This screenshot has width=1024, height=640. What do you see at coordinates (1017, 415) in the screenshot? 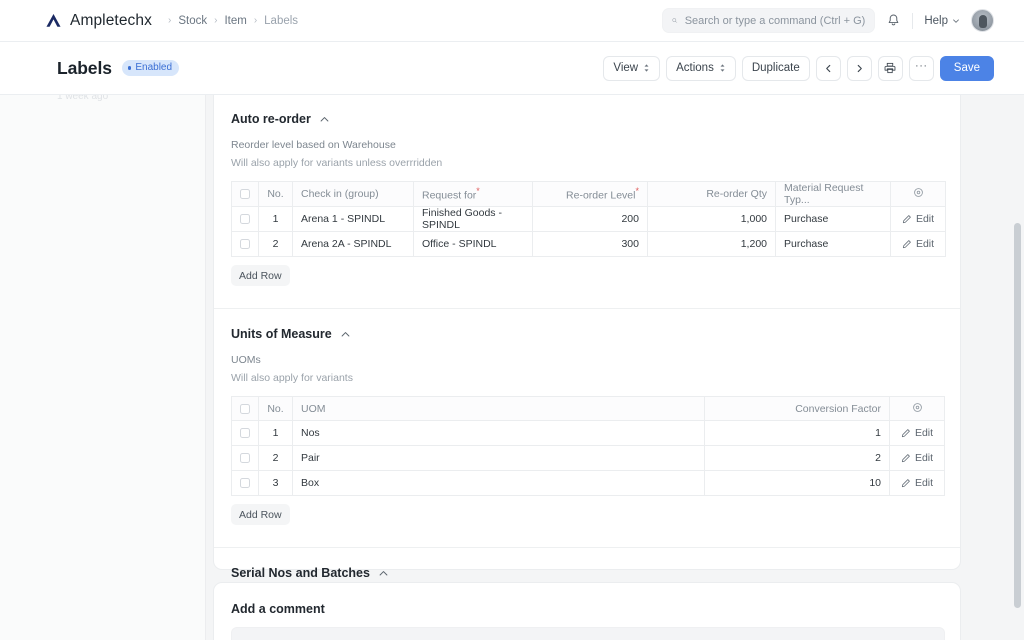
I see `vertical-scrollbar-thumb` at bounding box center [1017, 415].